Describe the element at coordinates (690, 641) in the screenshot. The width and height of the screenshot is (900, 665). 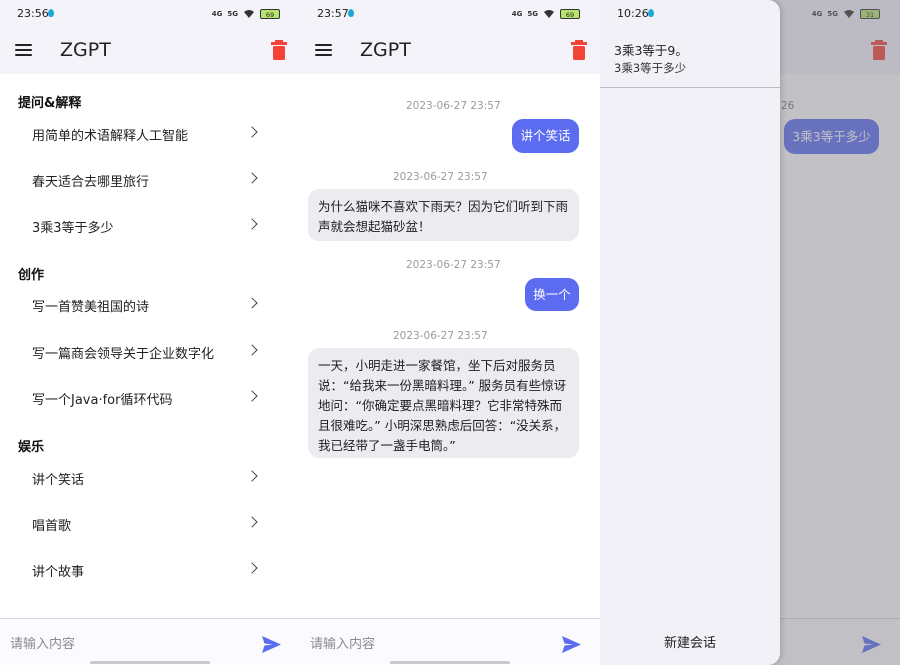
I see `new-chat-button: 新建会话` at that location.